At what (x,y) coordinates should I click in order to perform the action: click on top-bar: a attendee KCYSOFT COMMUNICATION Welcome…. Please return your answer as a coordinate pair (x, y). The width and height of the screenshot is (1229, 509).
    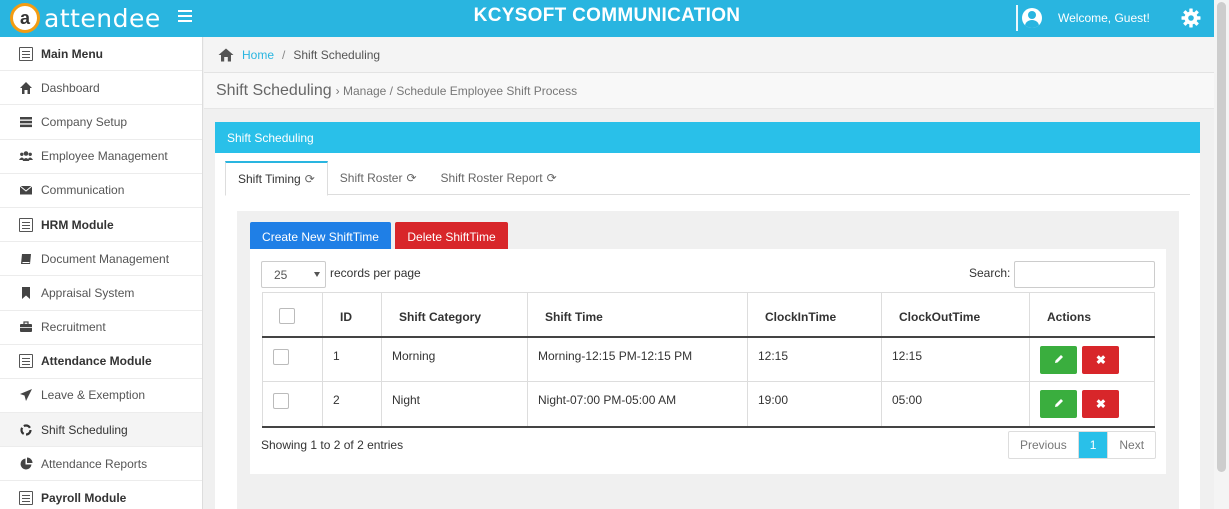
    Looking at the image, I should click on (607, 18).